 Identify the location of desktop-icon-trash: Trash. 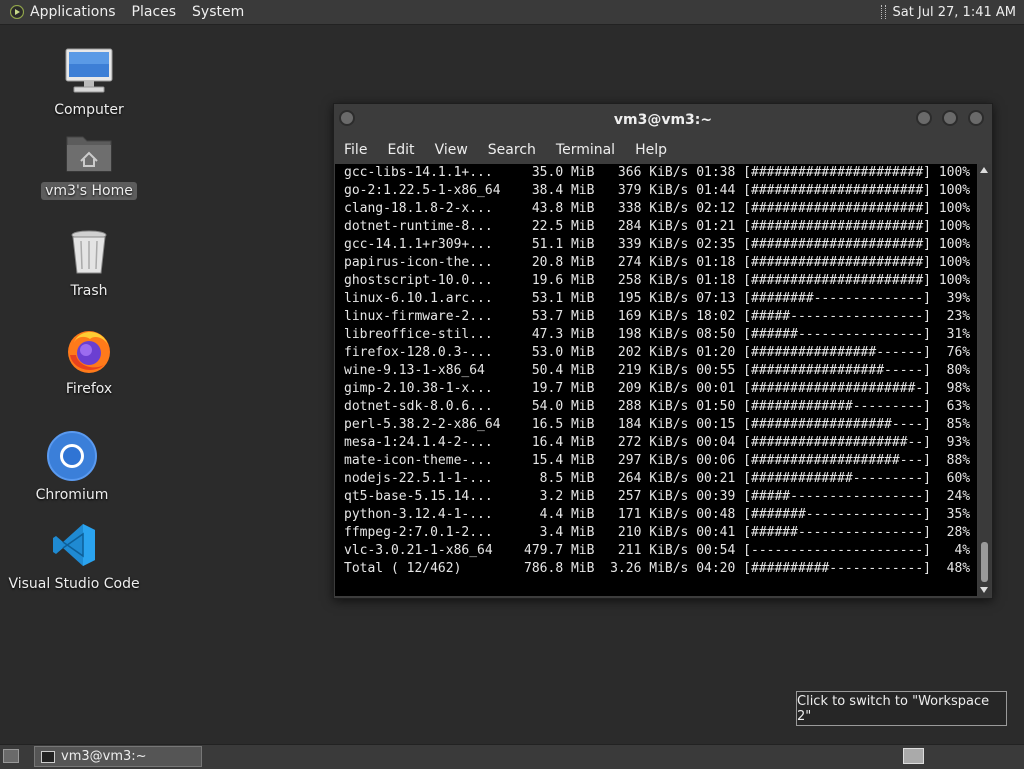
(89, 263).